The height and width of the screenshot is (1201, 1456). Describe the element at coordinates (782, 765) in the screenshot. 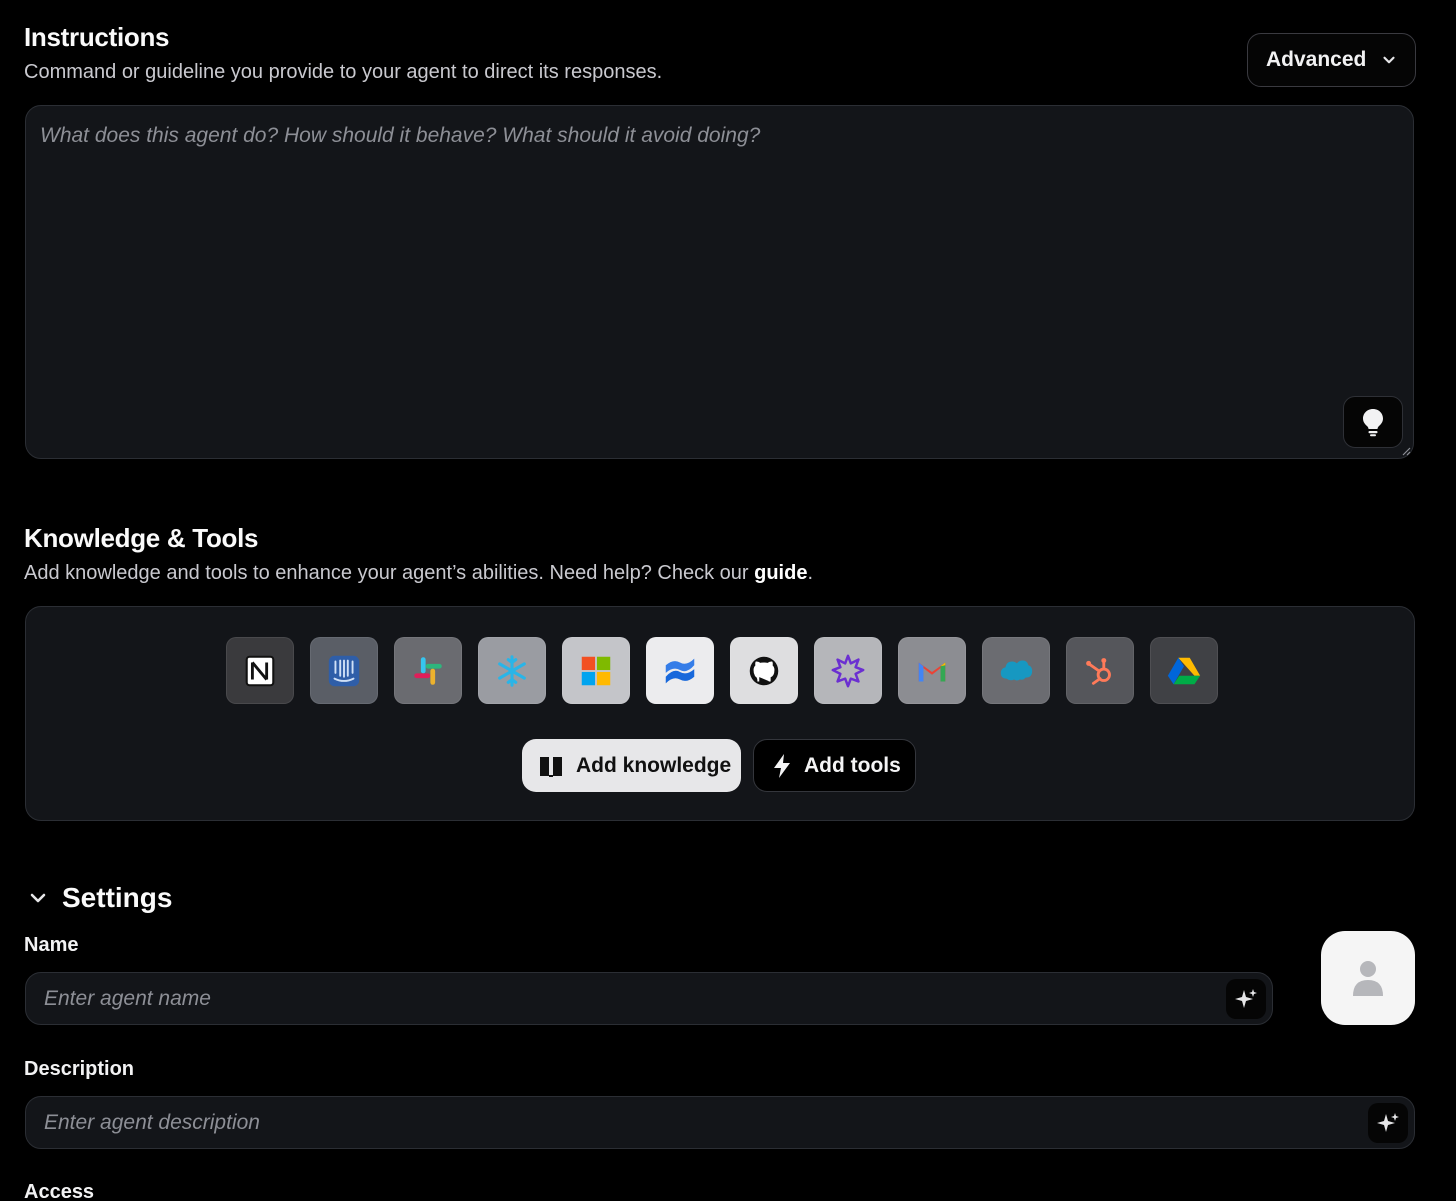

I see `lightning-icon` at that location.